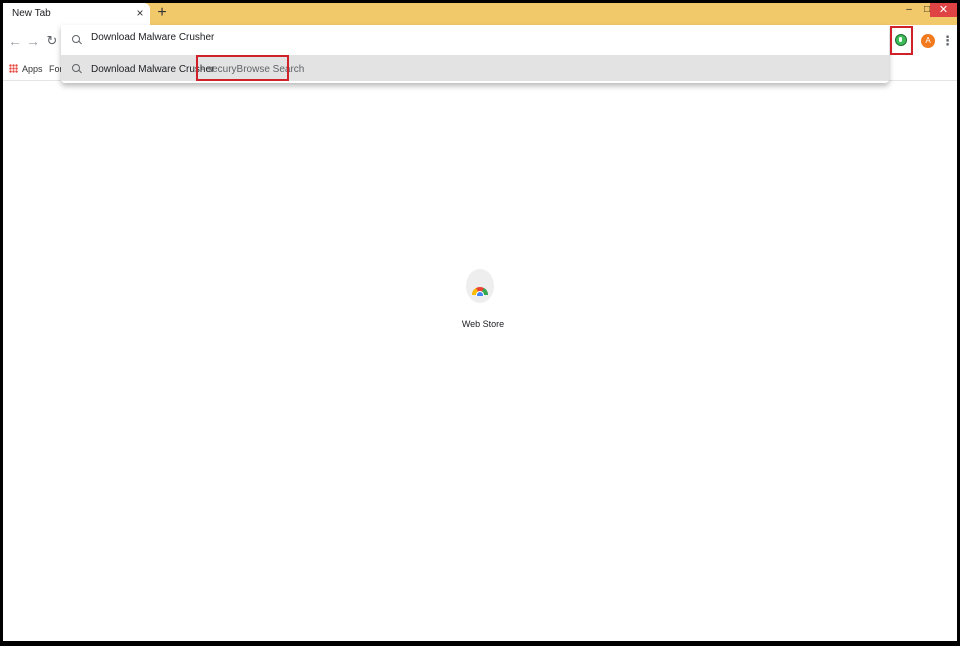  I want to click on apps-grid-icon, so click(13, 68).